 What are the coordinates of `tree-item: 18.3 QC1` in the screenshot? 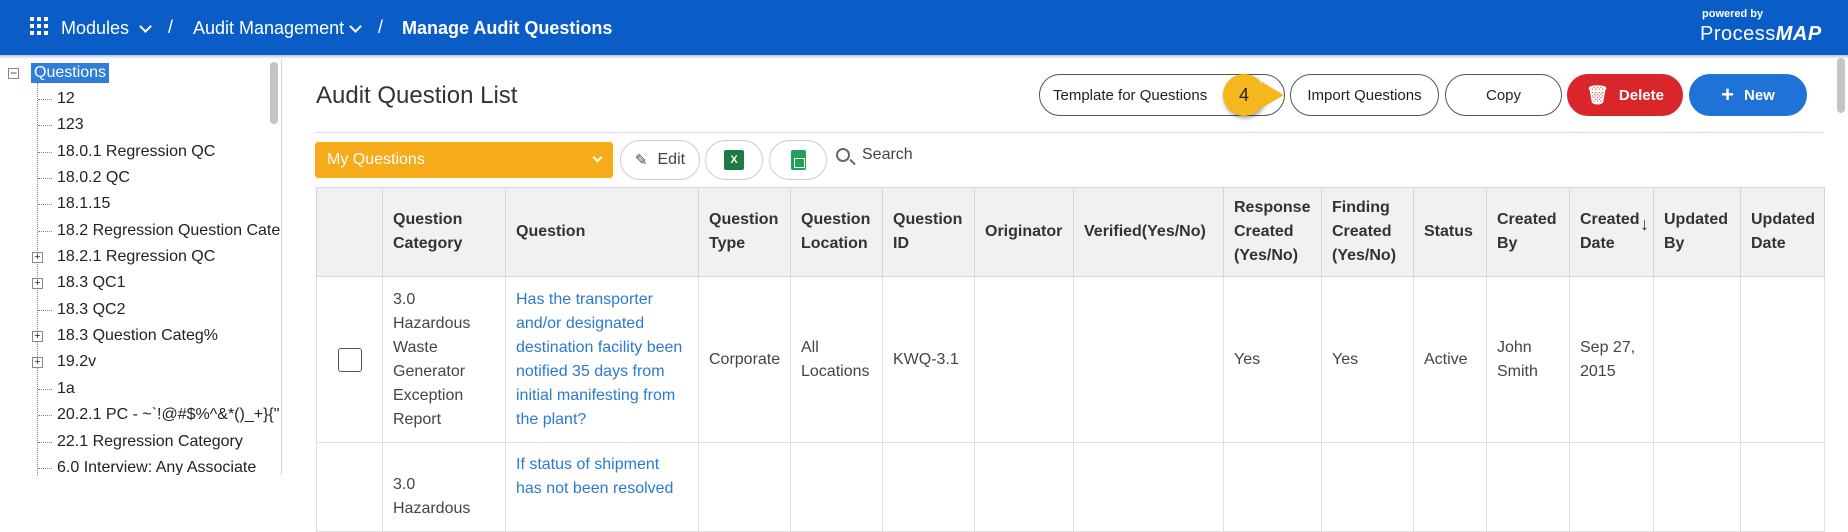 It's located at (91, 283).